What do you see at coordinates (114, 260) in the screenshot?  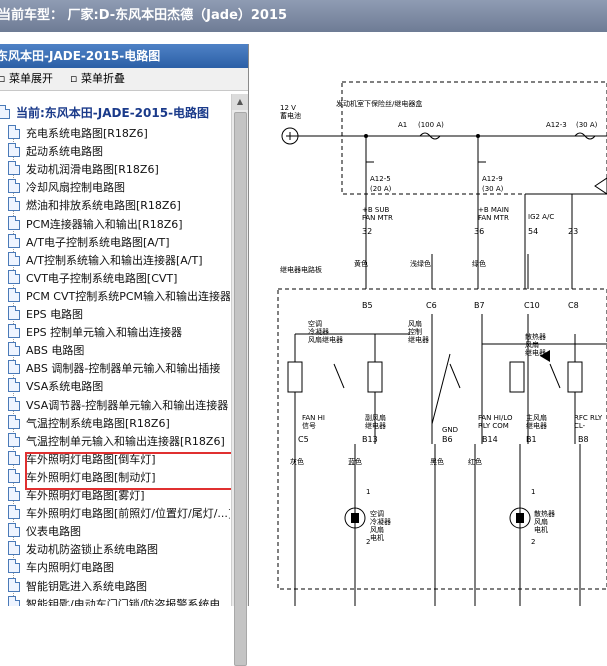 I see `tree-item-label: A/T控制系统输入和输出连接器[A/T]` at bounding box center [114, 260].